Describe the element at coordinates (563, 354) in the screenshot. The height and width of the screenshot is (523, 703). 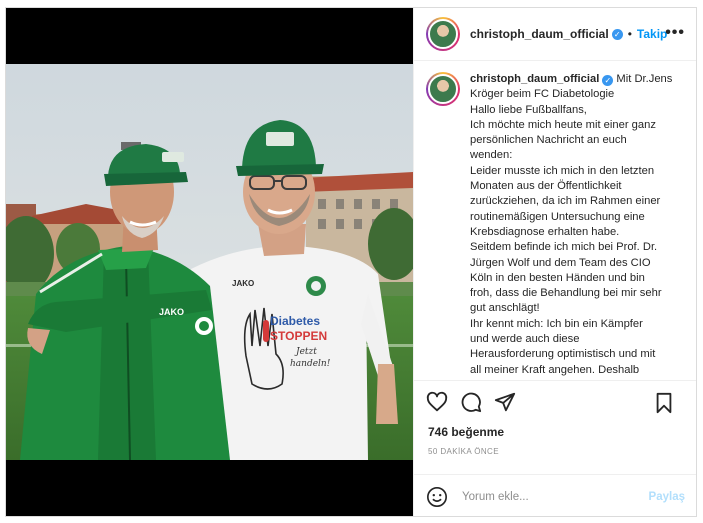
I see `caption-line: Herausforderung optimistisch und mit` at that location.